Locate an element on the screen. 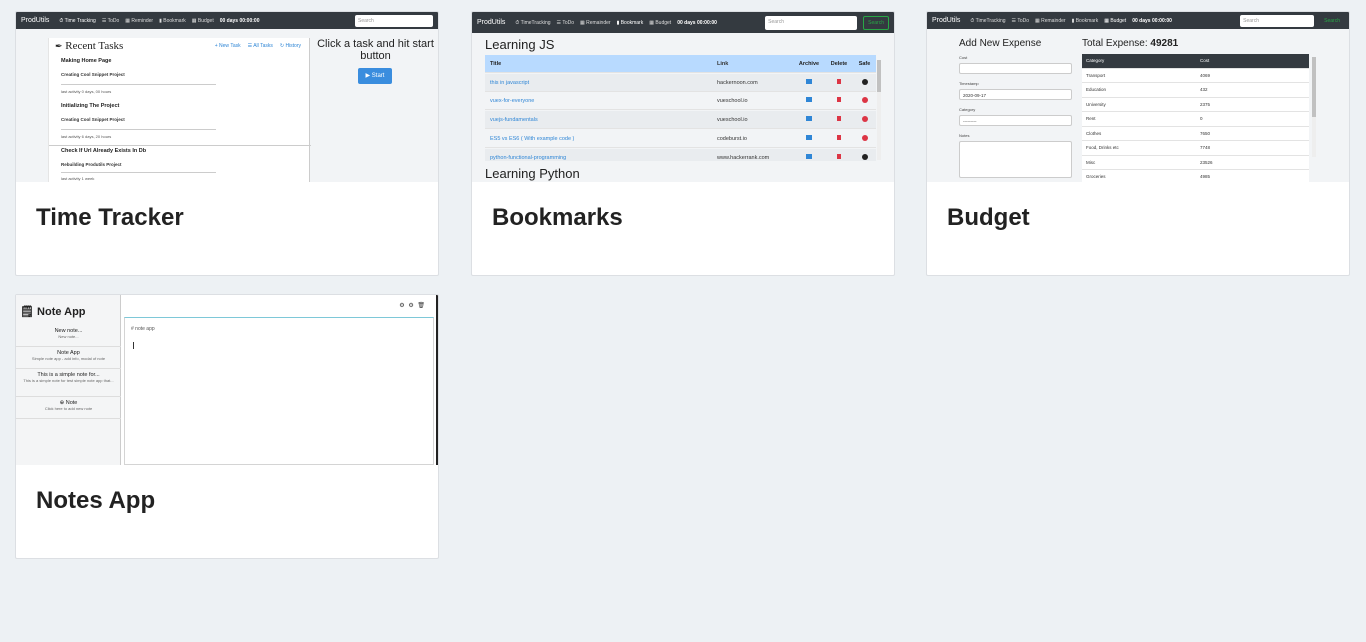 Image resolution: width=1366 pixels, height=642 pixels. field-label: Cost is located at coordinates (963, 57).